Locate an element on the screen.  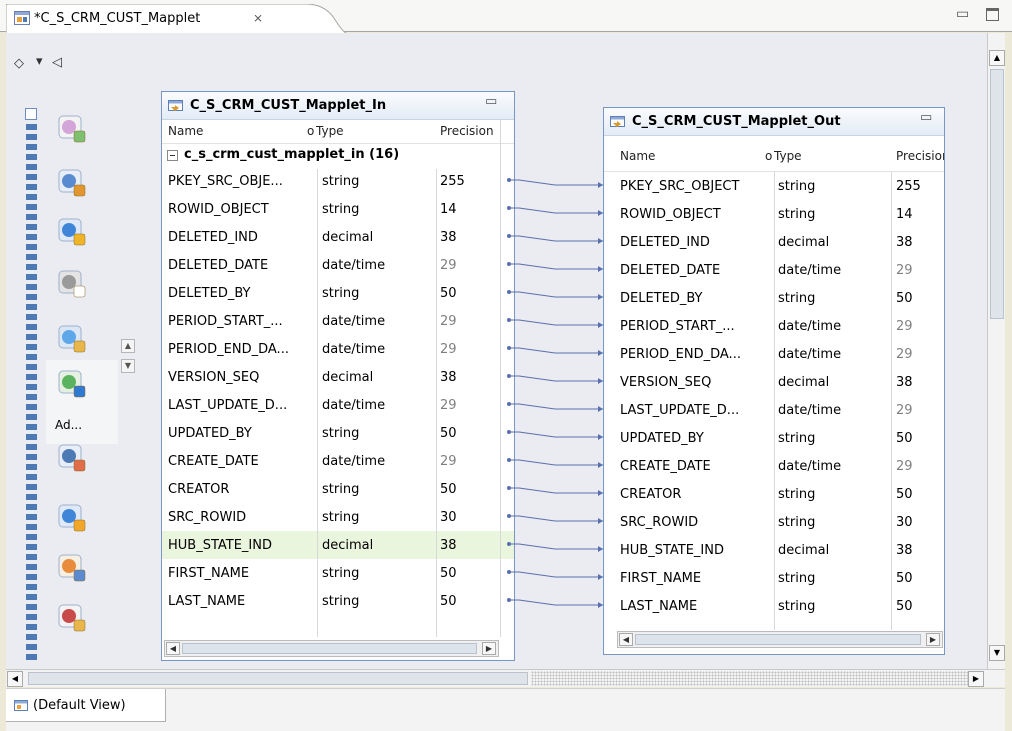
scroll-right-icon: ▶ is located at coordinates (976, 679).